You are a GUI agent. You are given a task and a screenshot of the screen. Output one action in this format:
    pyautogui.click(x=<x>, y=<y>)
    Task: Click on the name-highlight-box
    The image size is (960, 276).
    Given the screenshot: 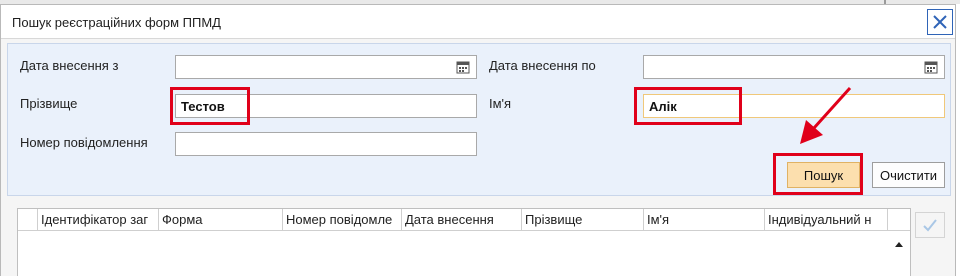 What is the action you would take?
    pyautogui.click(x=688, y=106)
    